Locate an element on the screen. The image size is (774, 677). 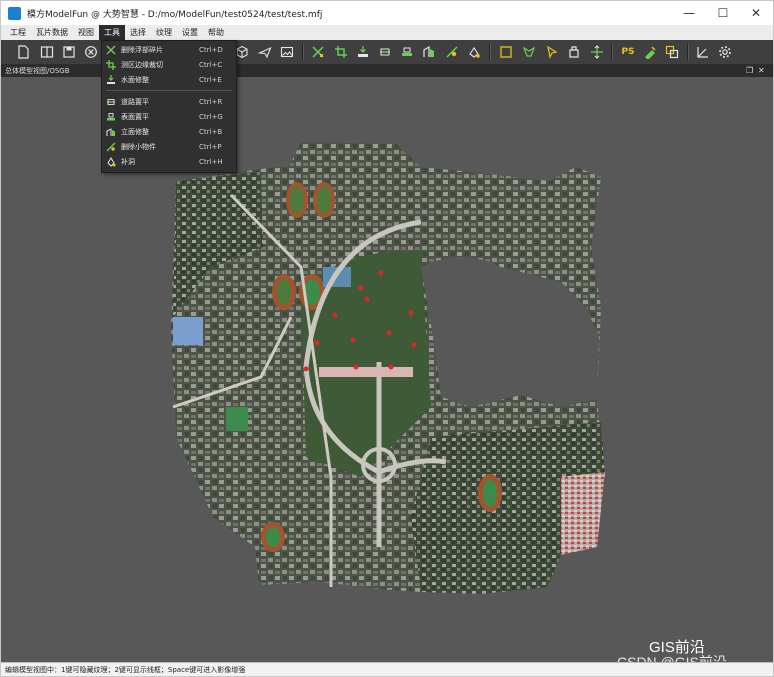
menu-settings: 设置 is located at coordinates (190, 32).